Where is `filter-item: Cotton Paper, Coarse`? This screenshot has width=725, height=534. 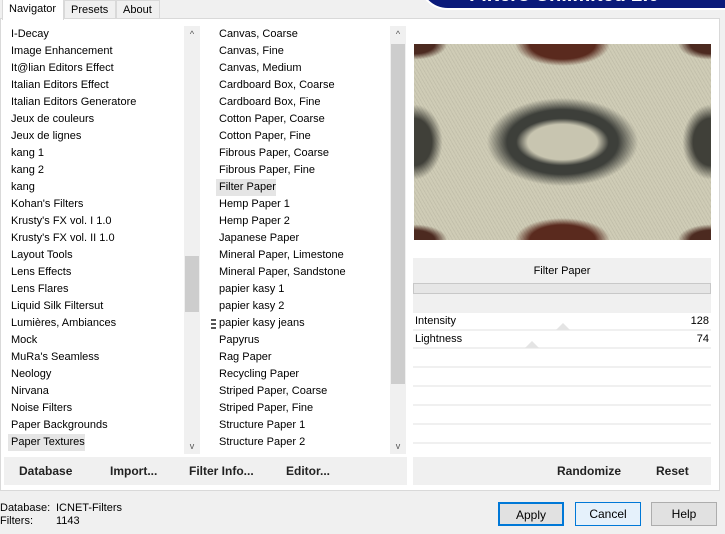
filter-item: Cotton Paper, Coarse is located at coordinates (303, 119).